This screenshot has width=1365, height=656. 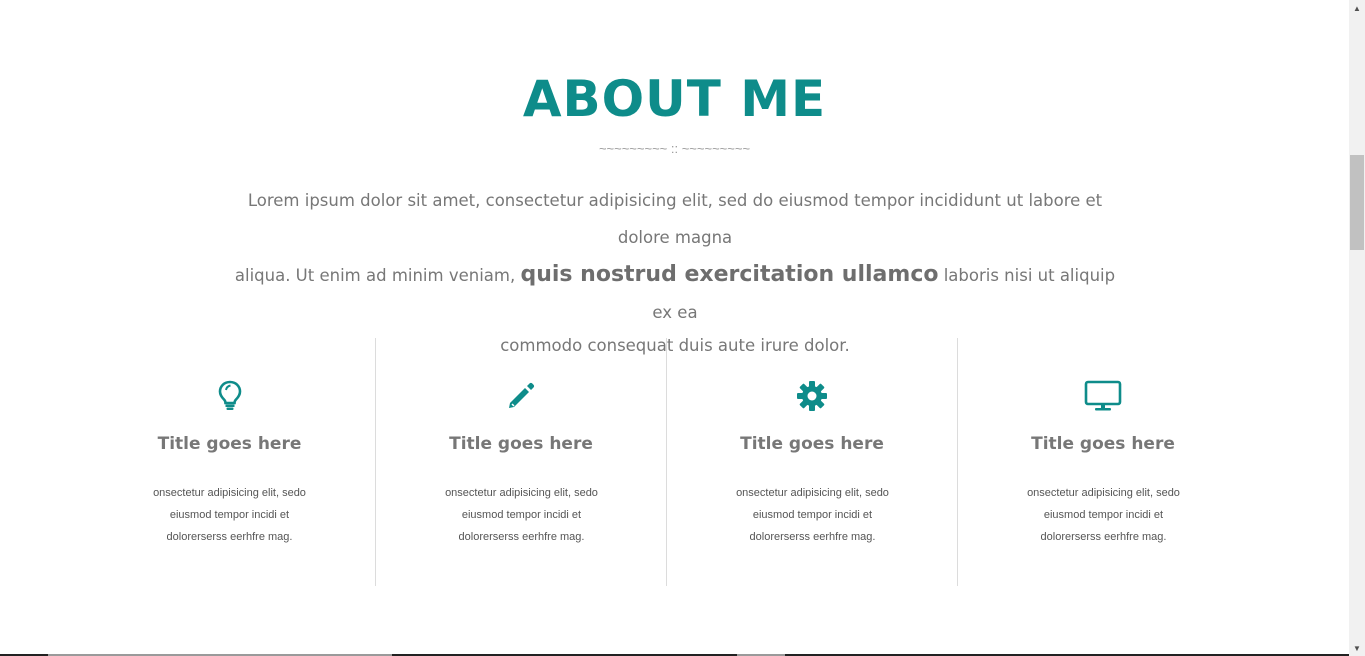 I want to click on scrollbar-thumb, so click(x=1357, y=202).